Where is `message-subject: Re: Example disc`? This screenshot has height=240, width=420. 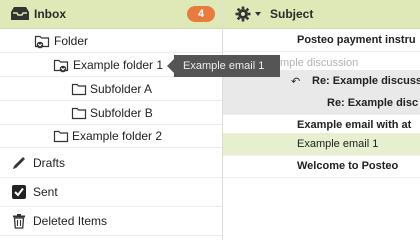 message-subject: Re: Example disc is located at coordinates (373, 103).